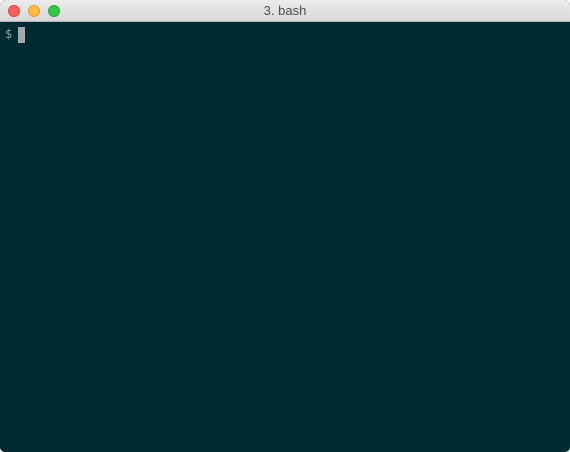  What do you see at coordinates (9, 34) in the screenshot?
I see `shell-prompt: $` at bounding box center [9, 34].